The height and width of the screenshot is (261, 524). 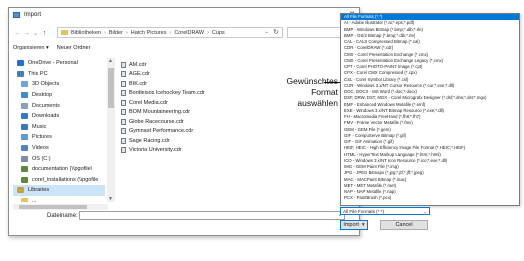 I want to click on sidebar-item: Desktop, so click(x=59, y=95).